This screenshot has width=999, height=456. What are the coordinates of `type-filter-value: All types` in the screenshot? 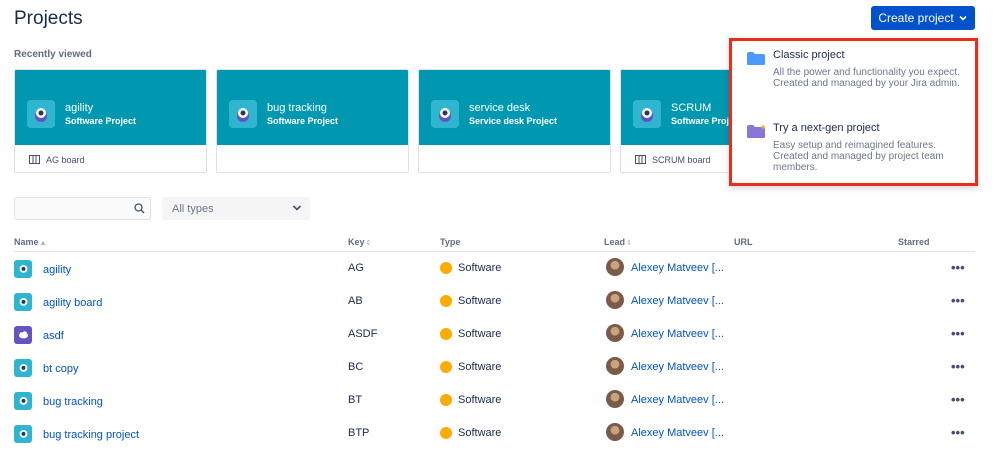 It's located at (193, 208).